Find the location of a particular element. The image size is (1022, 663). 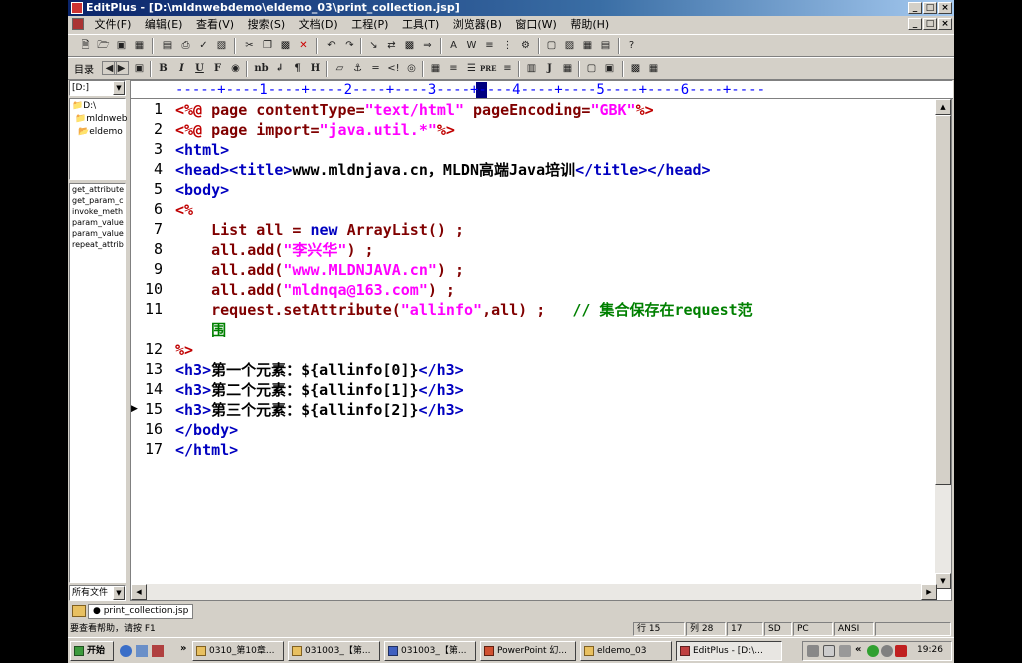

view-icon: ▦ is located at coordinates (653, 69).